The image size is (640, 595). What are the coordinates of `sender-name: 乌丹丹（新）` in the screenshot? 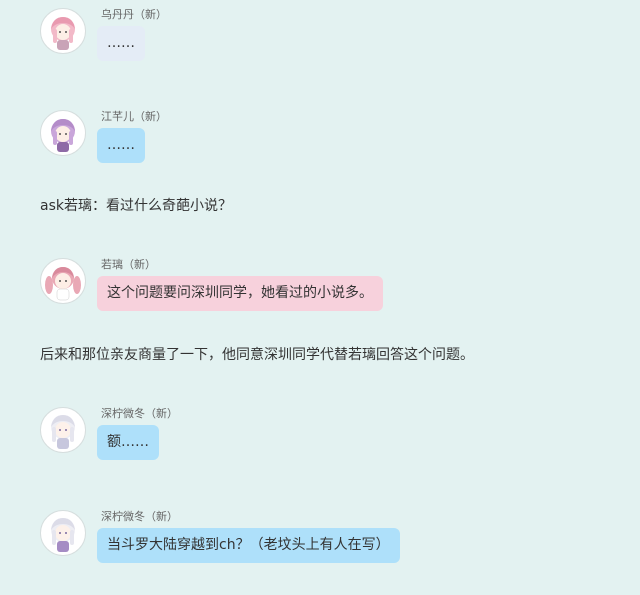 It's located at (134, 14).